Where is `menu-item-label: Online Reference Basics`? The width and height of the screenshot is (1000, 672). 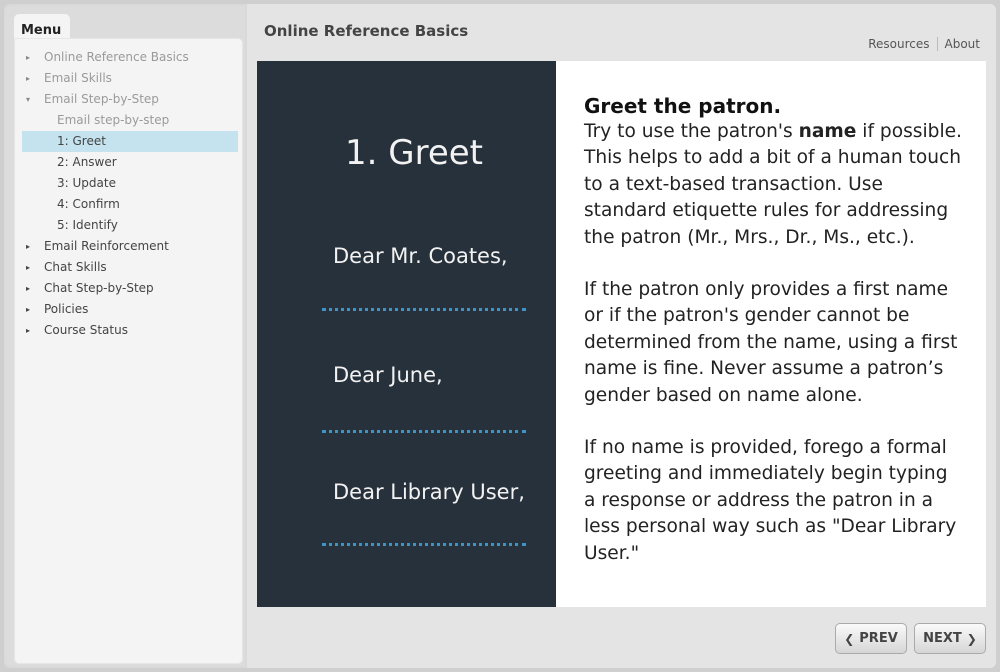
menu-item-label: Online Reference Basics is located at coordinates (116, 57).